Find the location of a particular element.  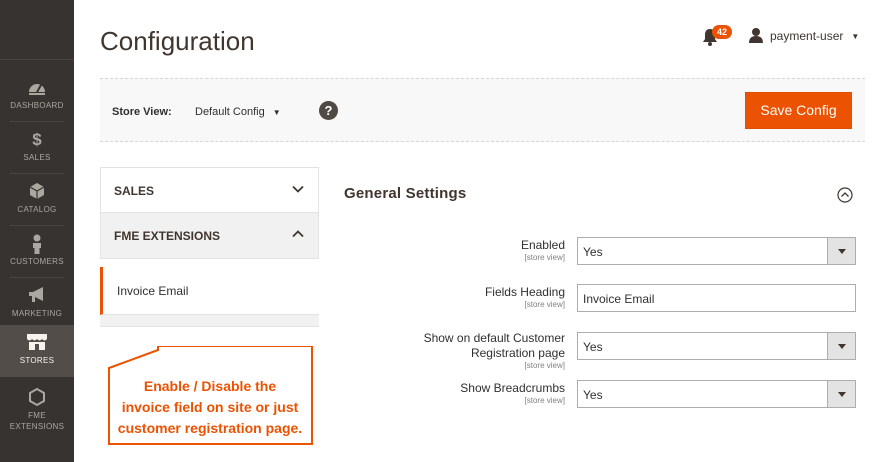

notification-count-badge: 42 is located at coordinates (722, 32).